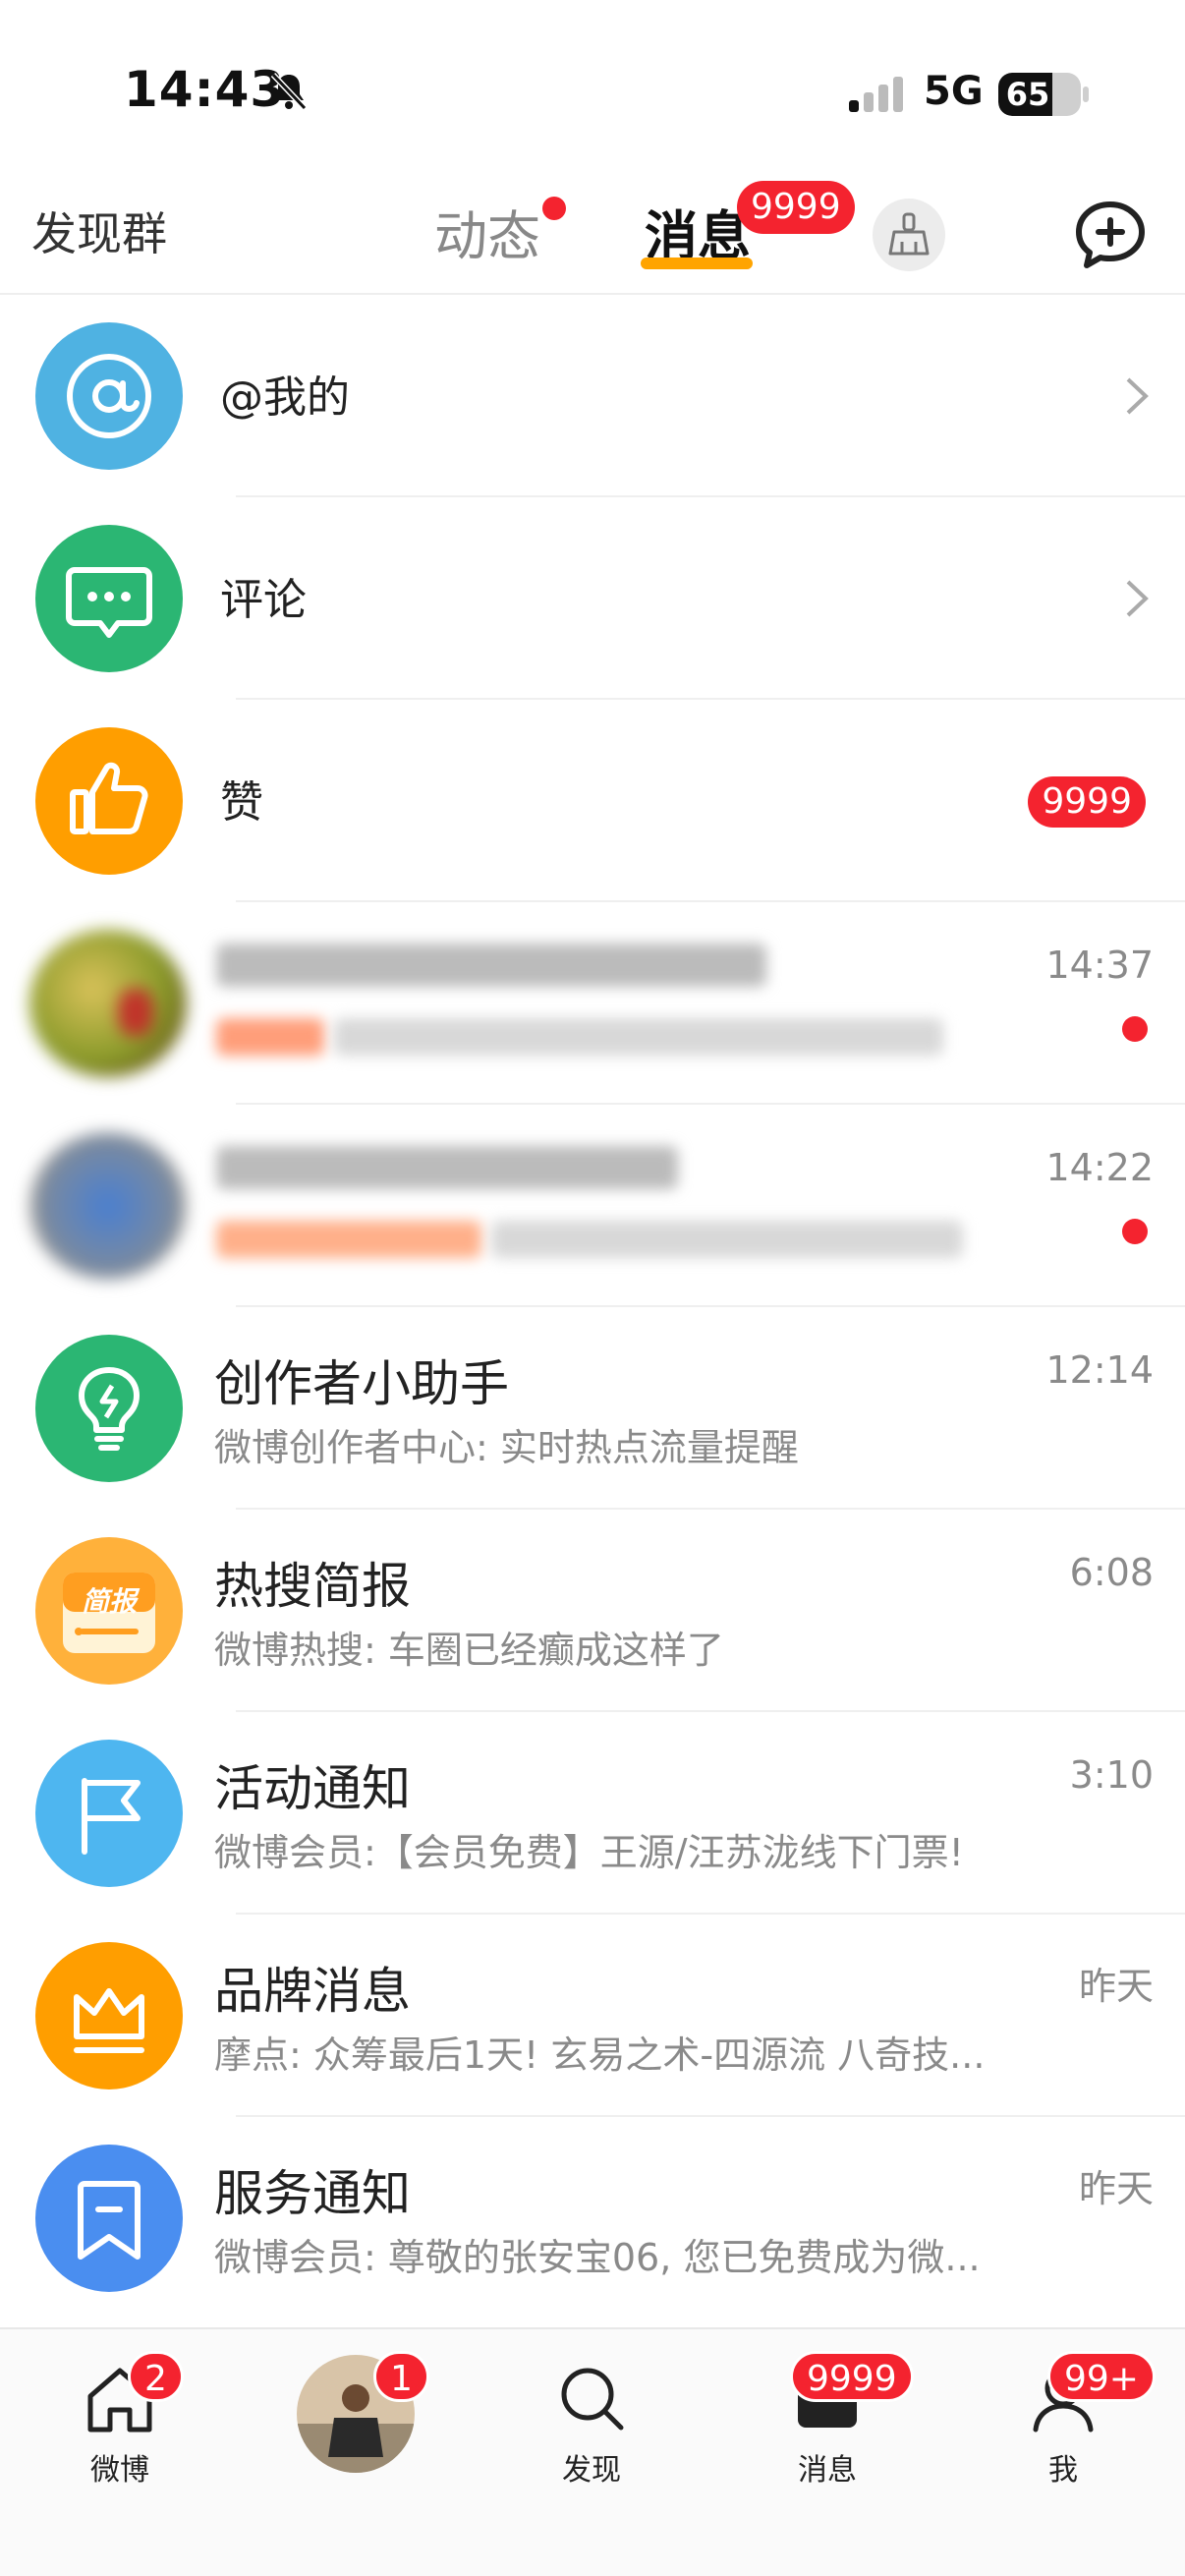 The height and width of the screenshot is (2576, 1185). Describe the element at coordinates (589, 1852) in the screenshot. I see `item-preview: 微博会员:【会员免费】王源/汪苏泷线下门票!` at that location.